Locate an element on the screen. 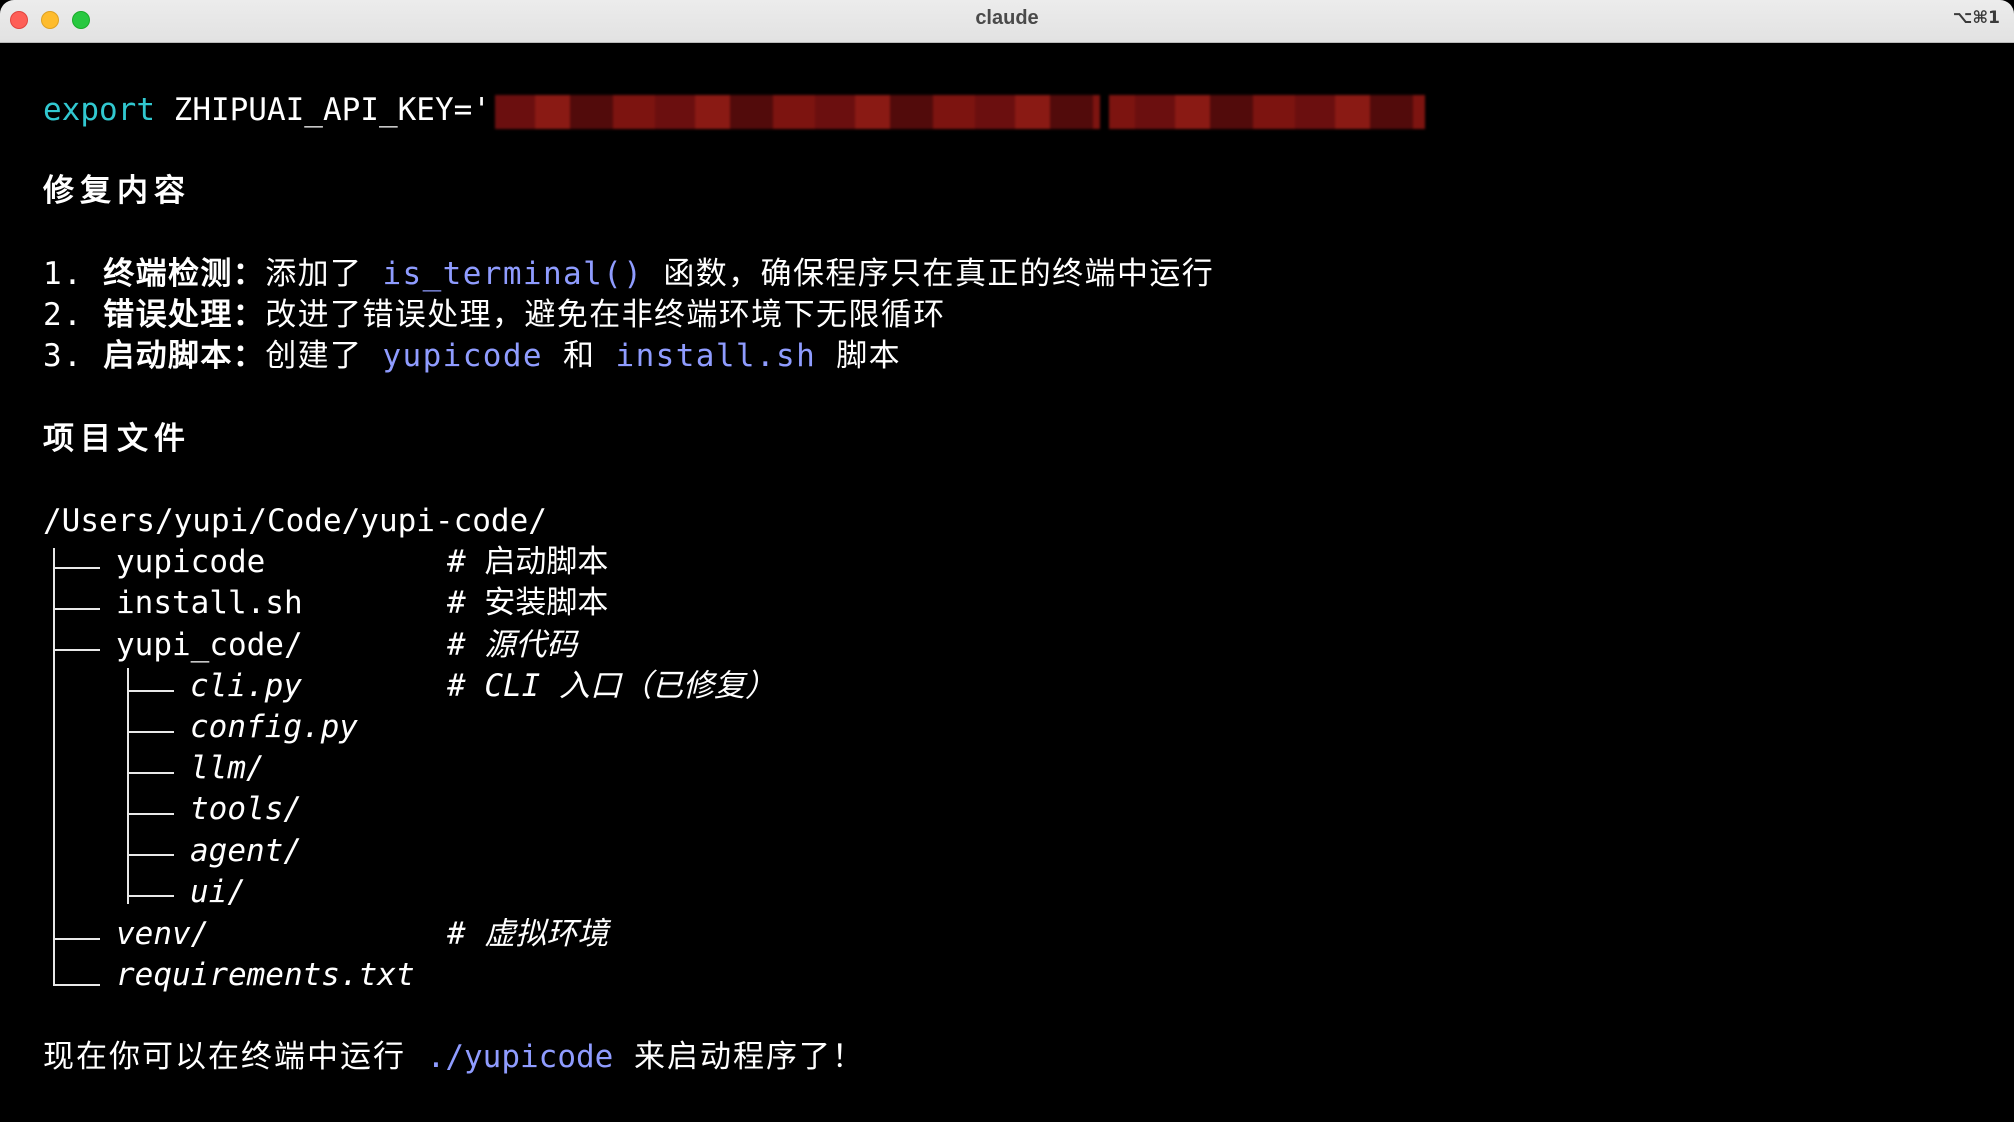  fix-item-label: 启动脚本： is located at coordinates (184, 356).